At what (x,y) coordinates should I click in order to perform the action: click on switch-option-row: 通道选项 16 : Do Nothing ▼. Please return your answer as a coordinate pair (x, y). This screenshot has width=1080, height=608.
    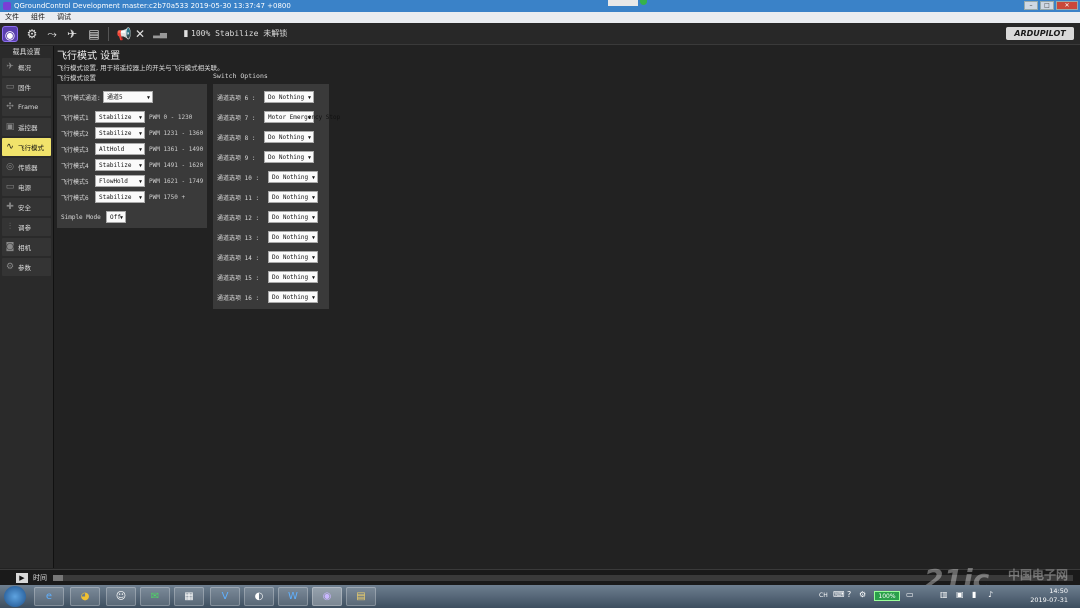
    Looking at the image, I should click on (267, 297).